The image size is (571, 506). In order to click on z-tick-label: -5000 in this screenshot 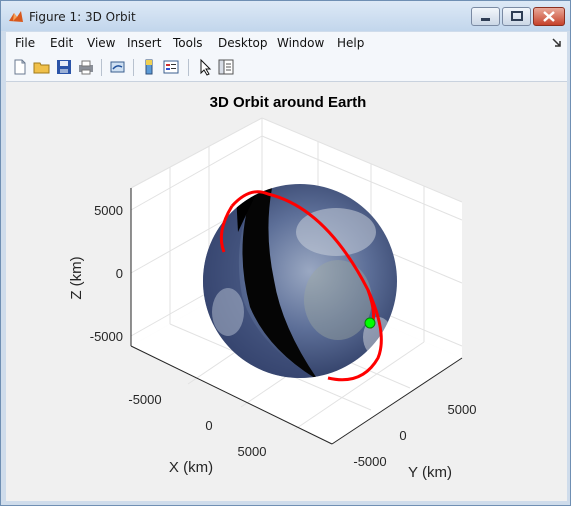, I will do `click(106, 336)`.